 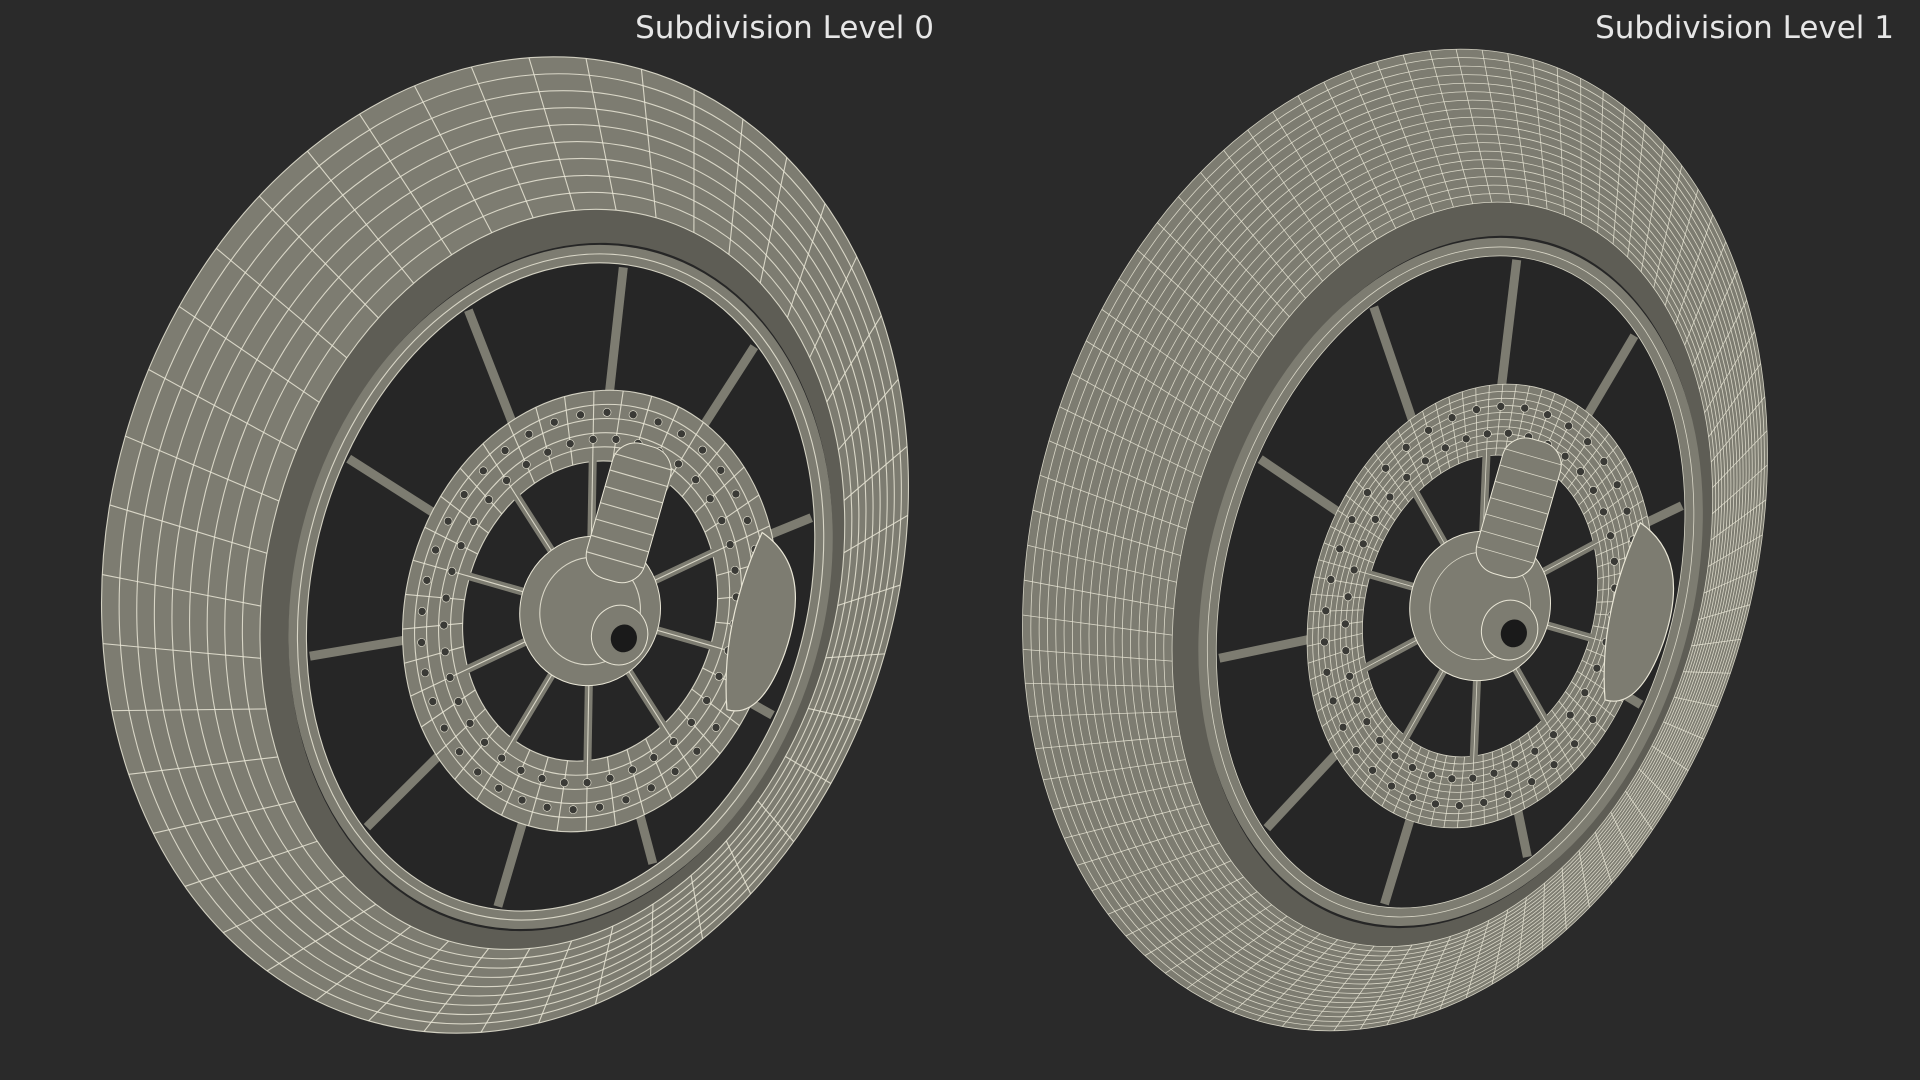 What do you see at coordinates (1744, 28) in the screenshot?
I see `subdivision-level-1-label: Subdivision Level 1` at bounding box center [1744, 28].